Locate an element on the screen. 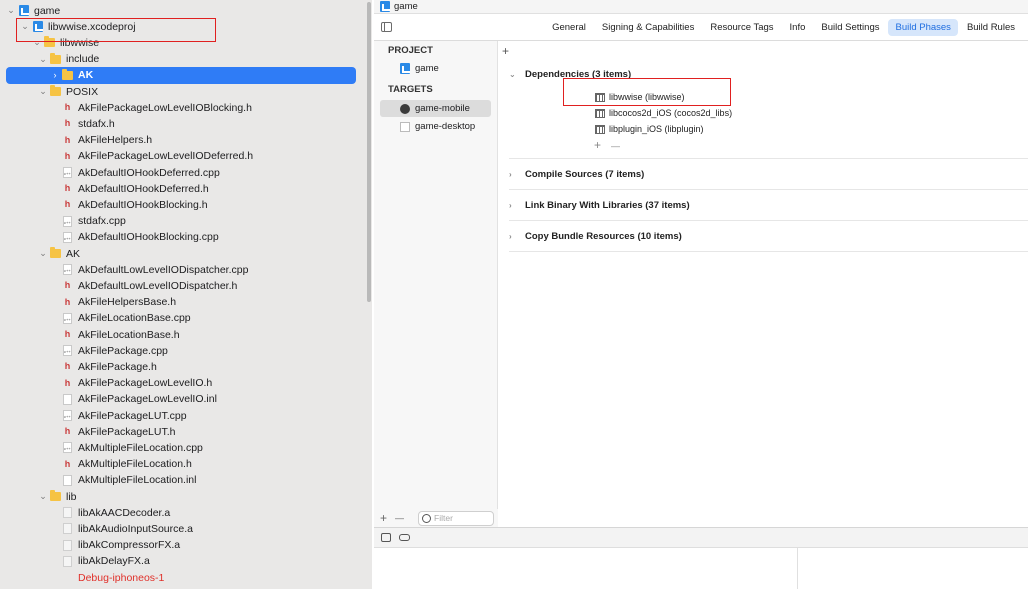  navigator-row: ⌄ libwwise.xcodeproj is located at coordinates (180, 26).